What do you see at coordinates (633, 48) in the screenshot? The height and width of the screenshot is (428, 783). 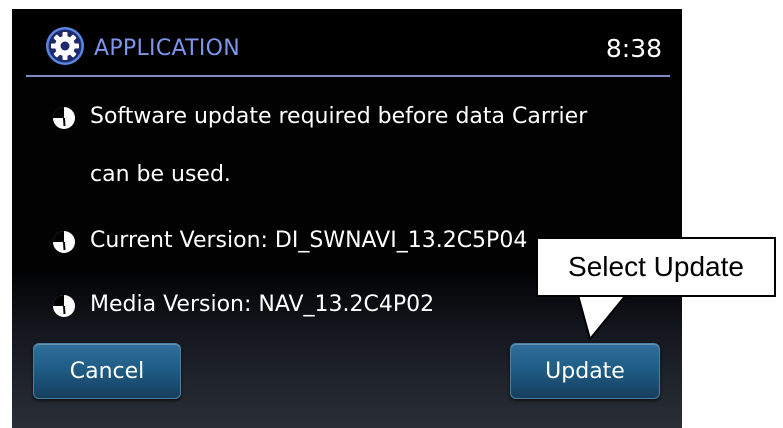 I see `clock: 8:38` at bounding box center [633, 48].